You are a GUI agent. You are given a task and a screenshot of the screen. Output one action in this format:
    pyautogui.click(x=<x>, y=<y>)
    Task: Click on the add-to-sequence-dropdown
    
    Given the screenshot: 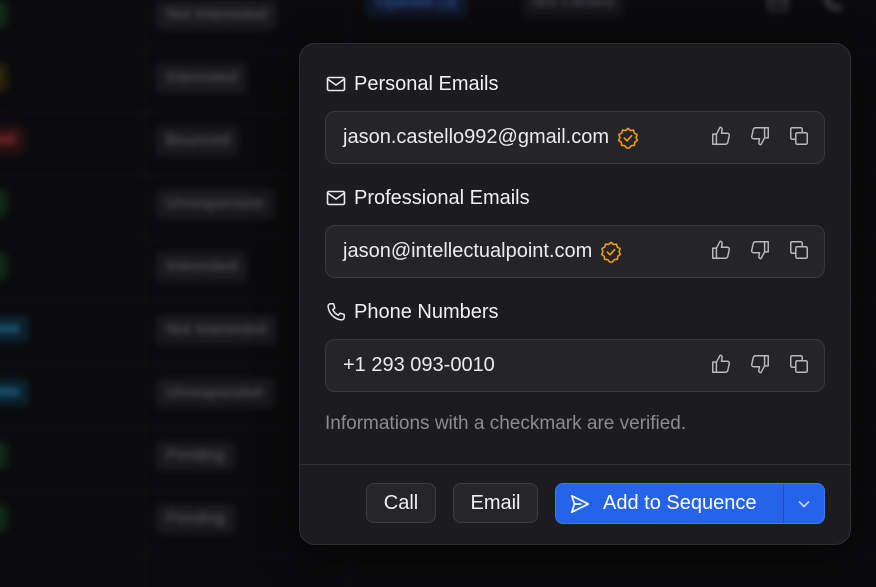 What is the action you would take?
    pyautogui.click(x=803, y=503)
    